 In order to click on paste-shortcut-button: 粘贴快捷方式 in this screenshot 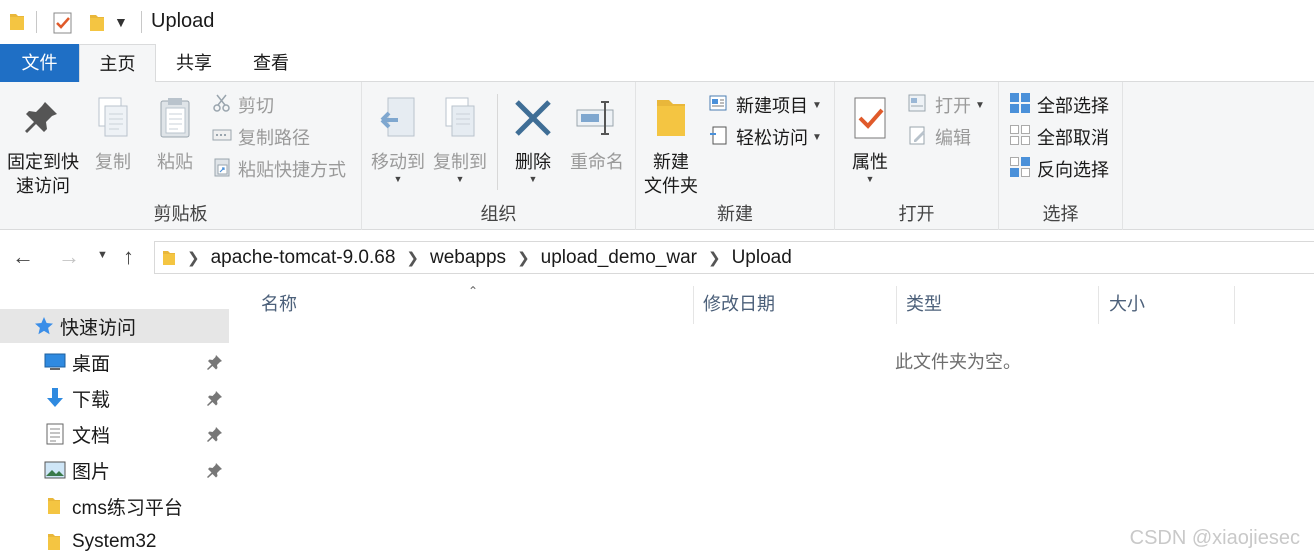, I will do `click(279, 169)`.